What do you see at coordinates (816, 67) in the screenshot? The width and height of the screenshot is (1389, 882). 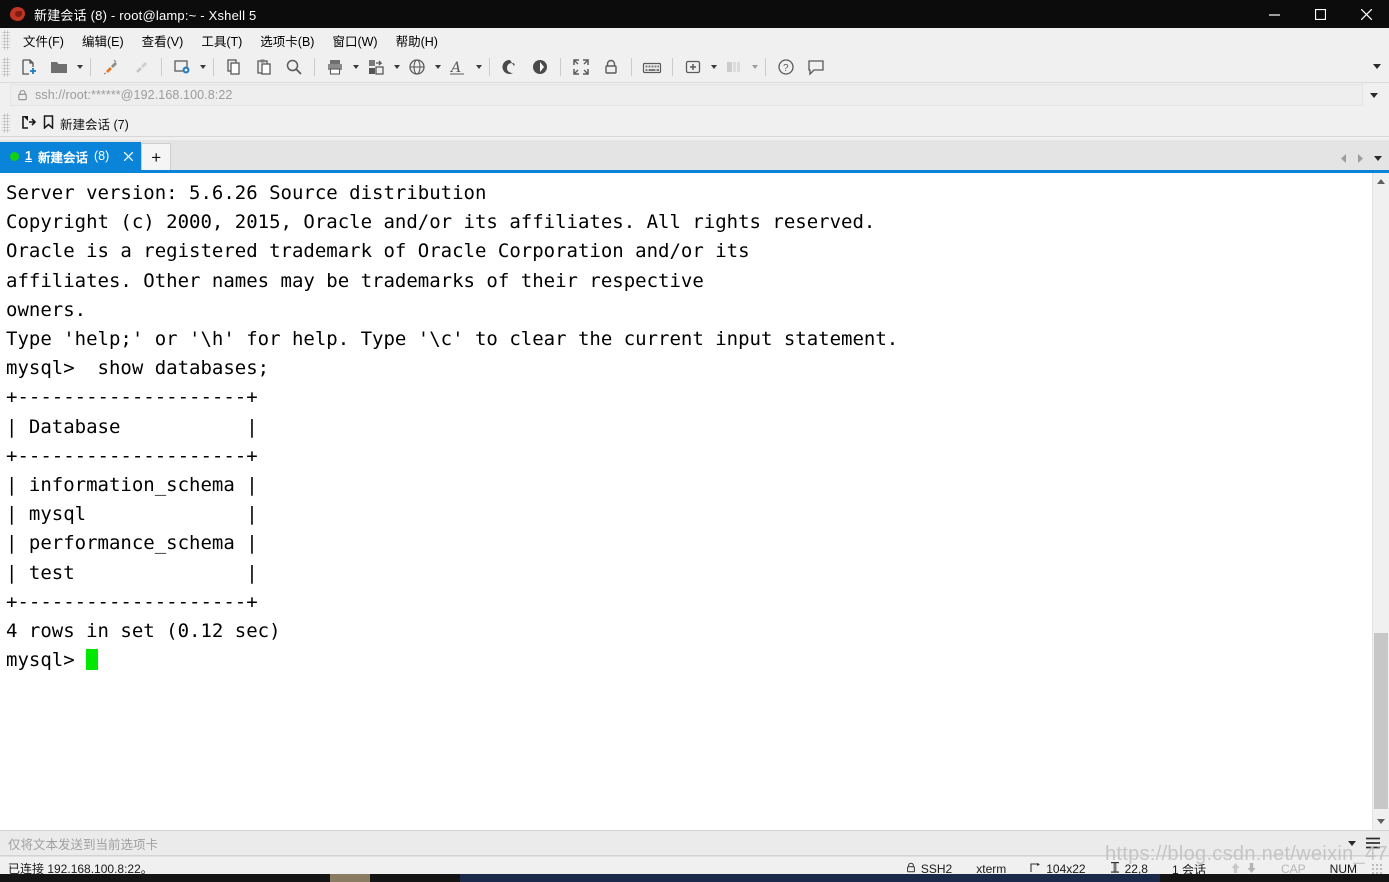 I see `comment-icon` at bounding box center [816, 67].